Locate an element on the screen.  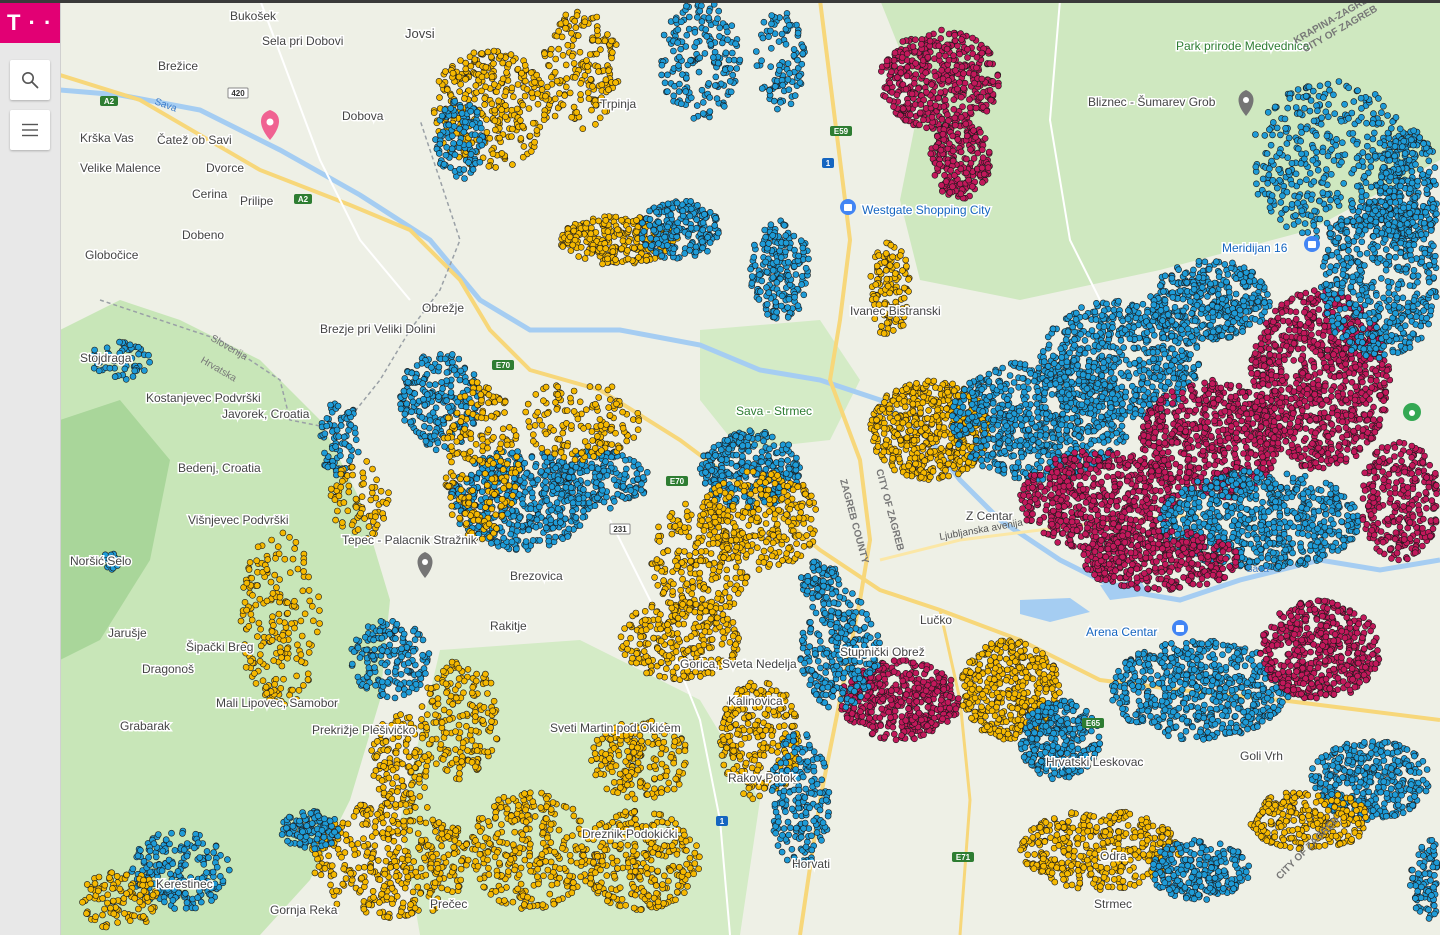
search-icon is located at coordinates (30, 80).